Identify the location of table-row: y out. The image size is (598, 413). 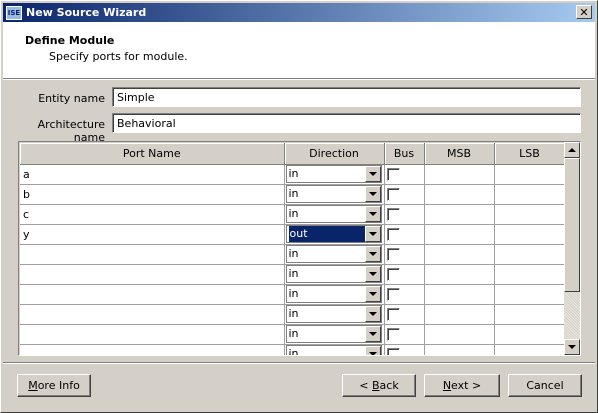
(292, 234).